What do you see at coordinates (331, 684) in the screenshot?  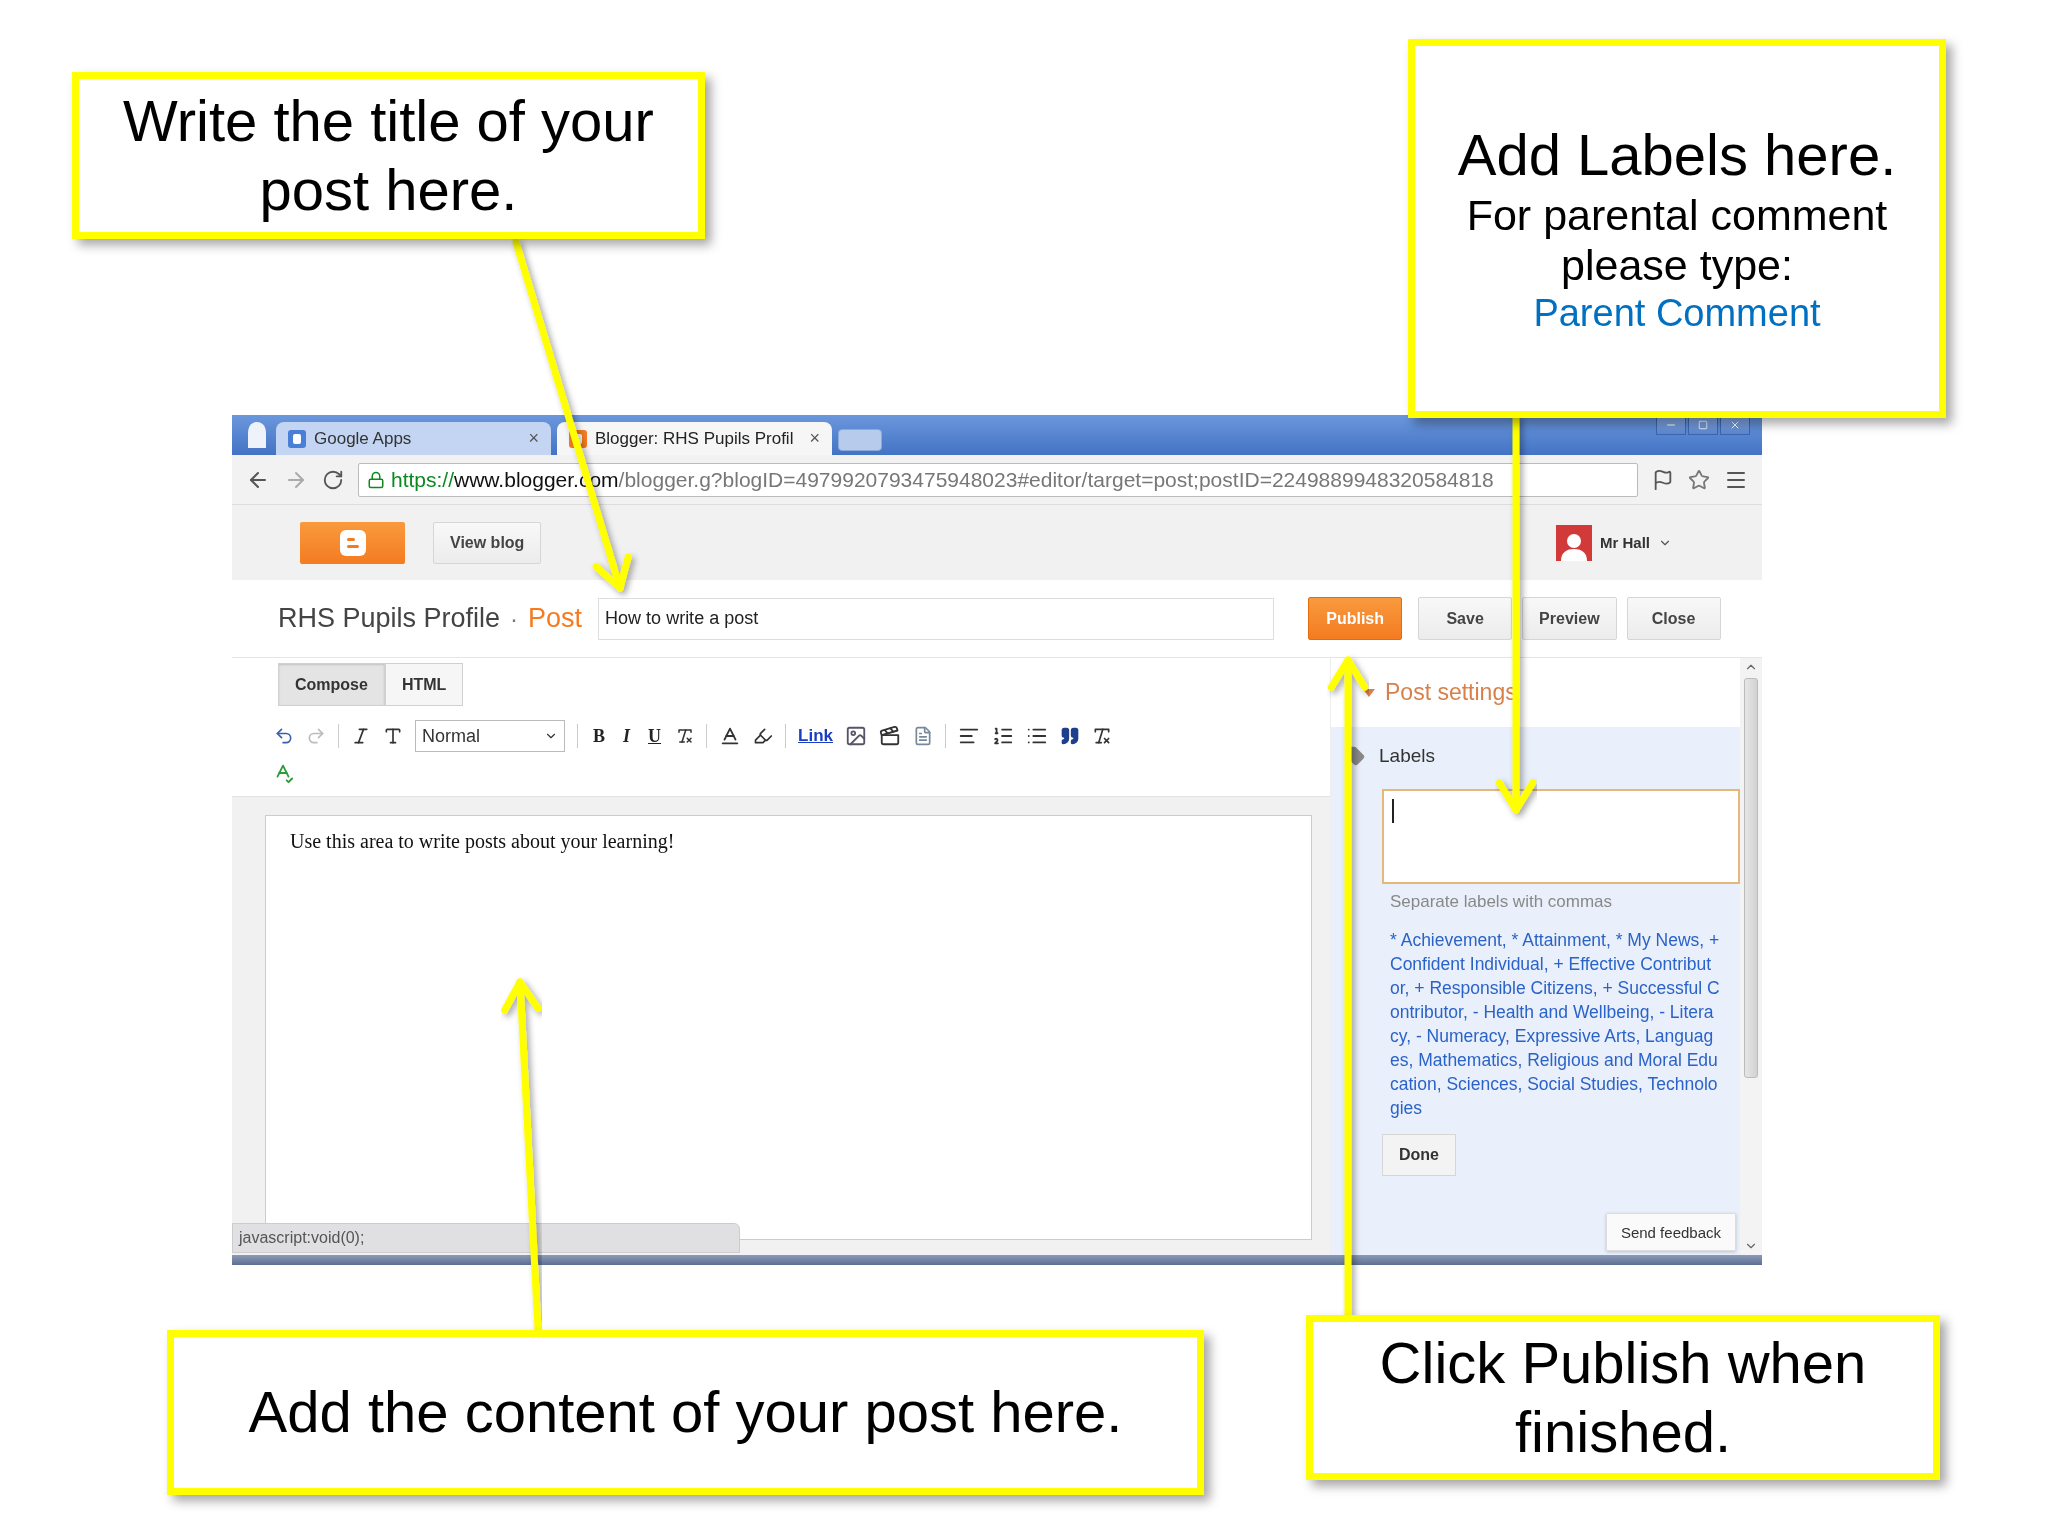 I see `mode-tab: Compose` at bounding box center [331, 684].